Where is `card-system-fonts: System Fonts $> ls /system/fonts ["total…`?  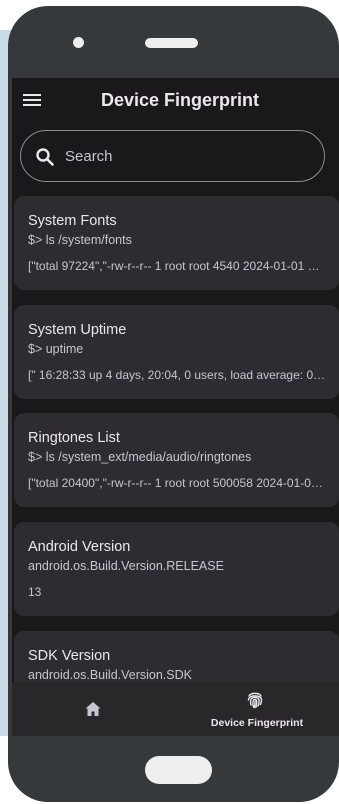
card-system-fonts: System Fonts $> ls /system/fonts ["total… is located at coordinates (176, 243).